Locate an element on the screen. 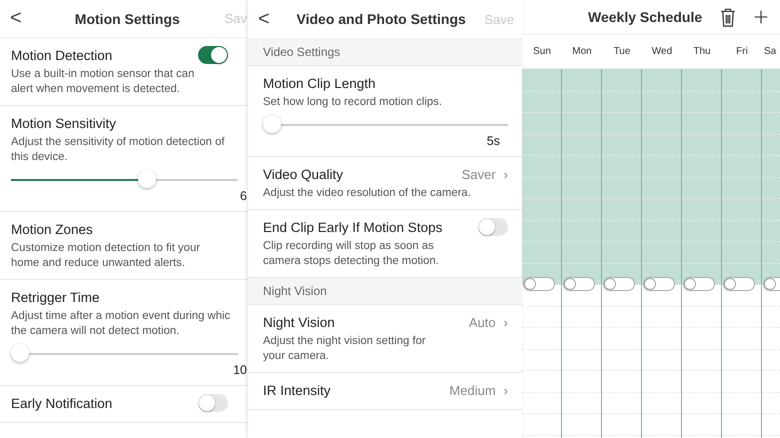  setting-description: Adjust time after a motion event during whic the camera will not detect motion. is located at coordinates (121, 324).